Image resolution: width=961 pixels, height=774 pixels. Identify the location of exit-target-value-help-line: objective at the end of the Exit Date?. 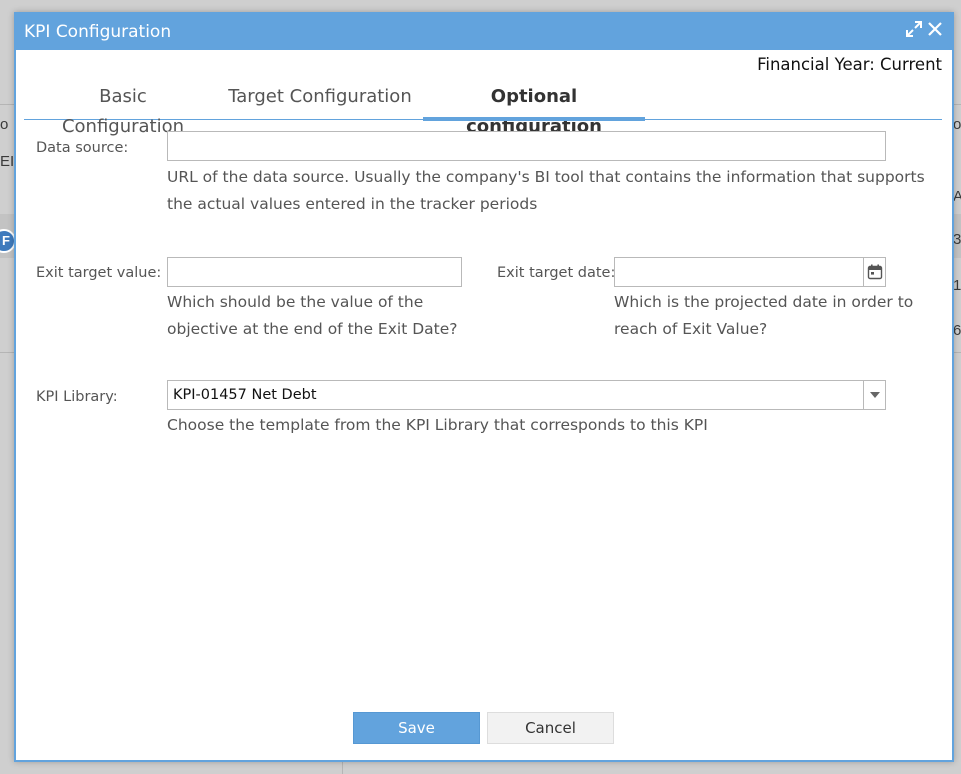
(312, 329).